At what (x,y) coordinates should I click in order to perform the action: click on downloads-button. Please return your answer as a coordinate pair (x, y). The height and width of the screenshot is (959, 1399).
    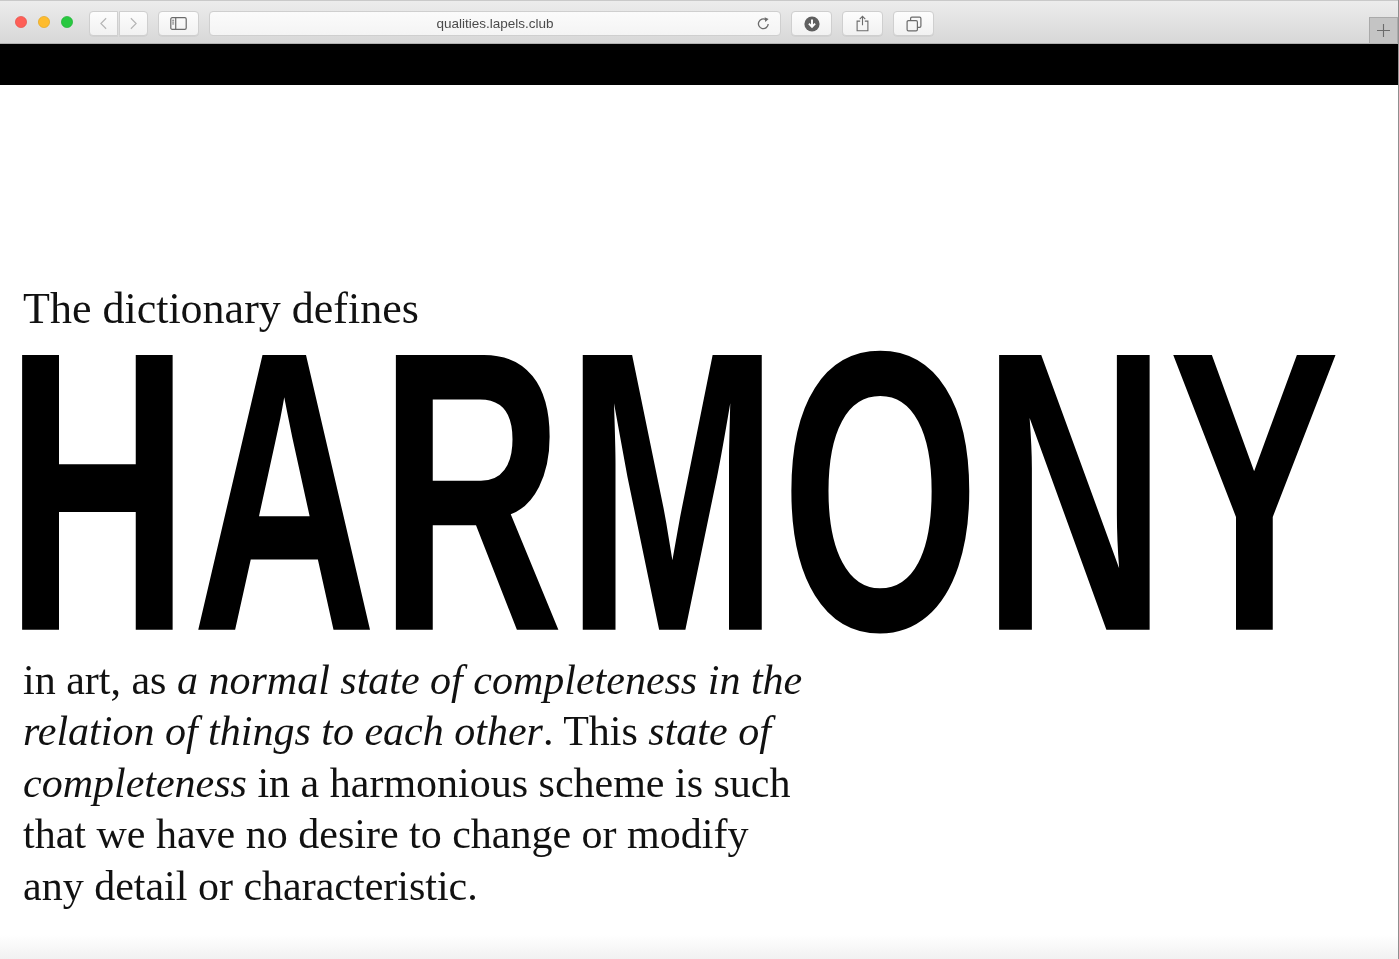
    Looking at the image, I should click on (811, 23).